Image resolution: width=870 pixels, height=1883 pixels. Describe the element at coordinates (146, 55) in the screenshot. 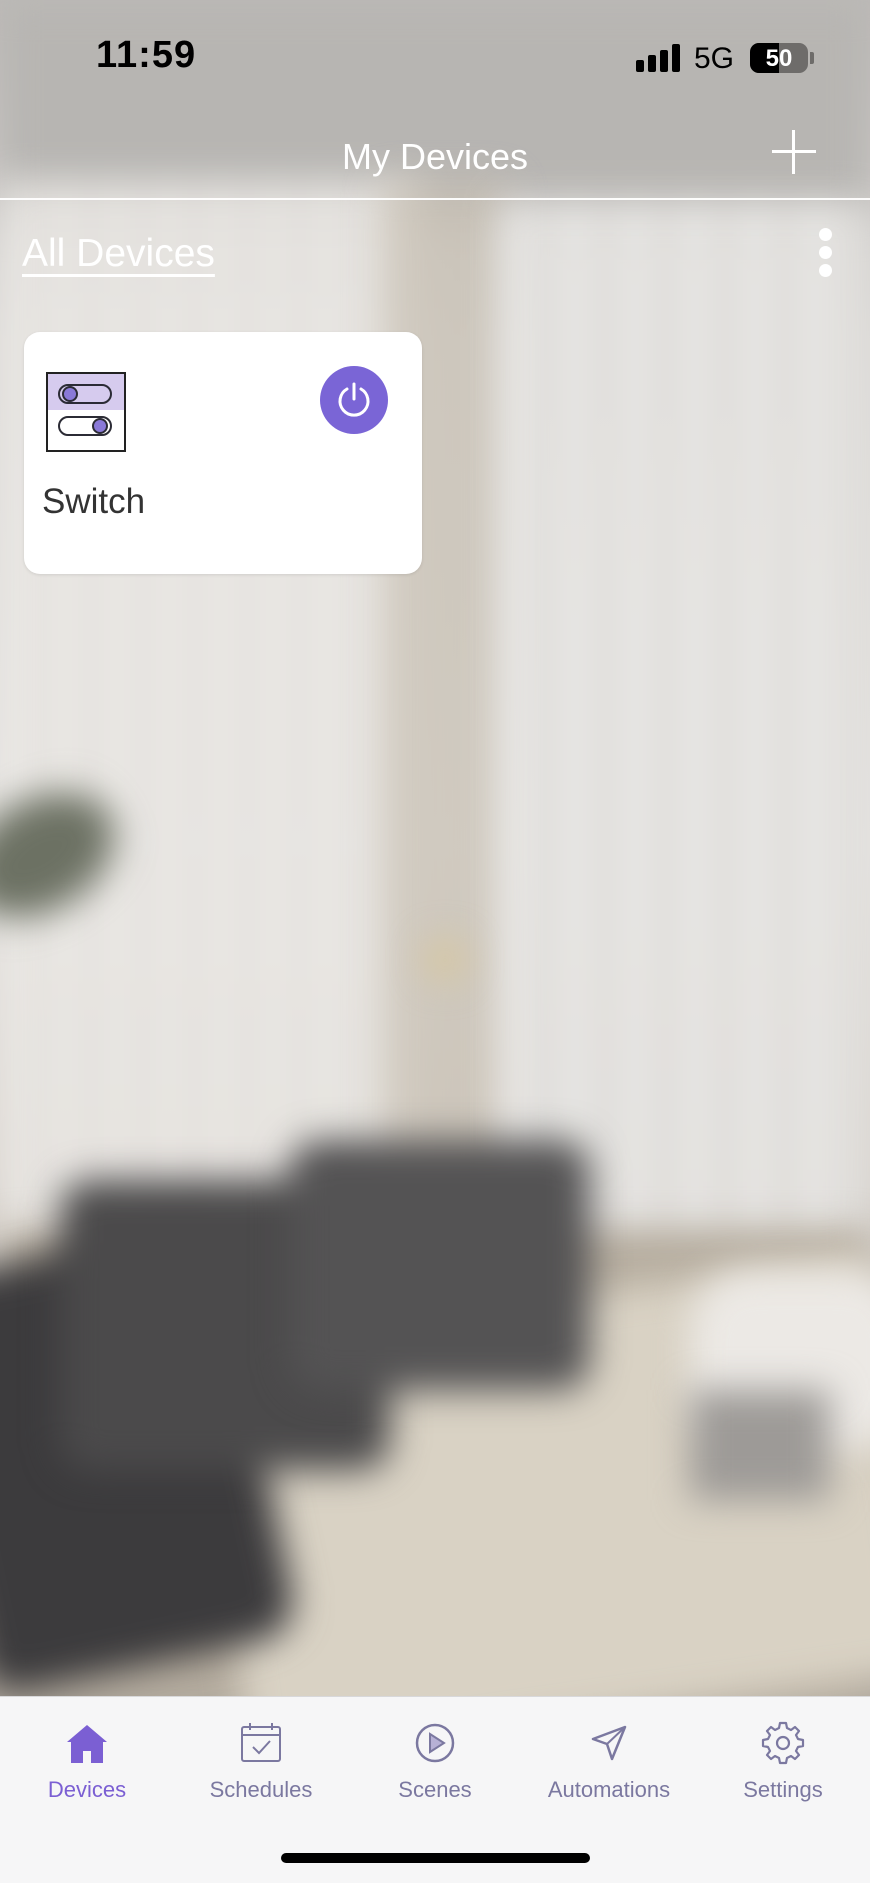

I see `status-time: 11:59` at that location.